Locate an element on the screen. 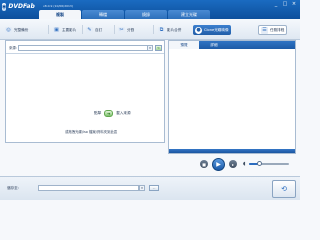 The image size is (320, 240). merge-button: ⧉ 影片合併 is located at coordinates (169, 30).